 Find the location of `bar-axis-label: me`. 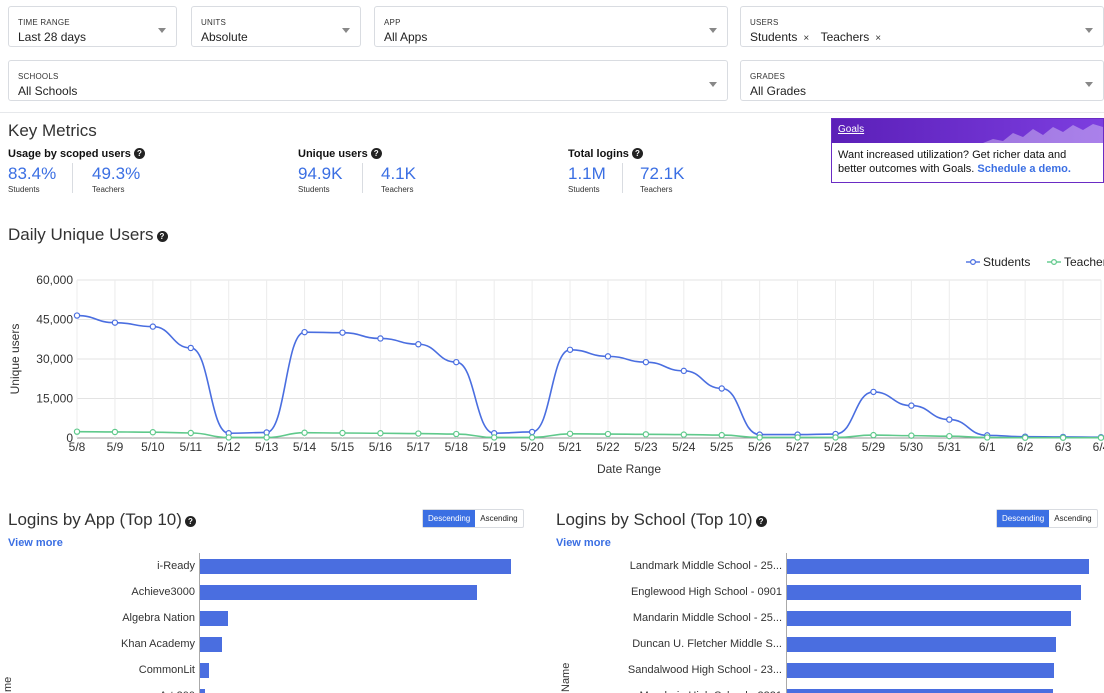

bar-axis-label: me is located at coordinates (8, 684).